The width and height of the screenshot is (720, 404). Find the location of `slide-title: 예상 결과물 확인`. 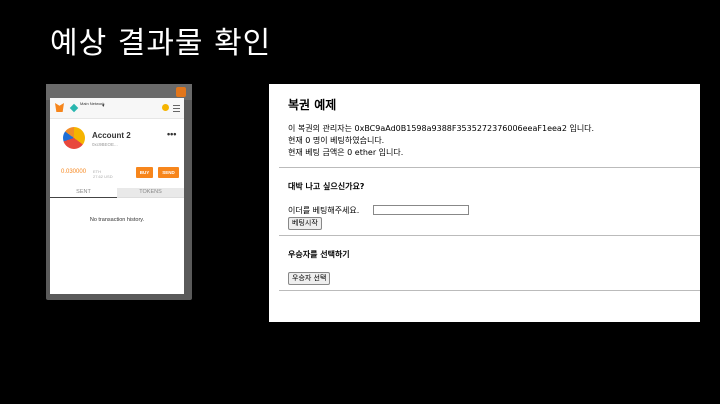

slide-title: 예상 결과물 확인 is located at coordinates (161, 43).